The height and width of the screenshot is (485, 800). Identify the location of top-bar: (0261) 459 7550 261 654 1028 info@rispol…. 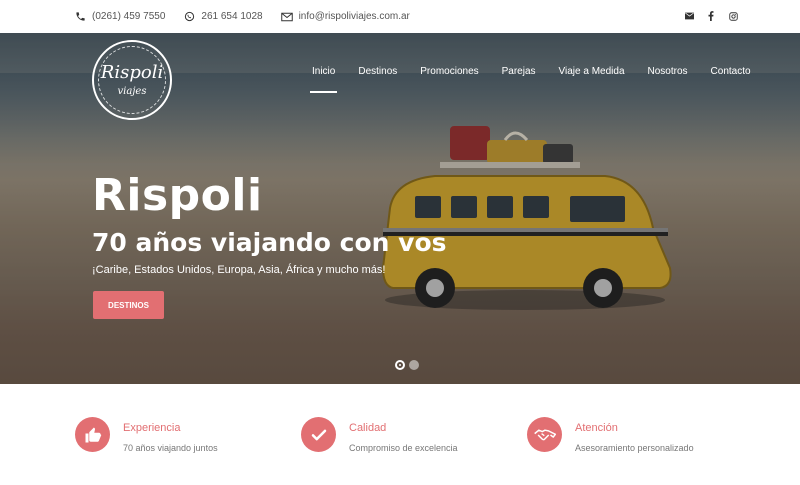
(400, 16).